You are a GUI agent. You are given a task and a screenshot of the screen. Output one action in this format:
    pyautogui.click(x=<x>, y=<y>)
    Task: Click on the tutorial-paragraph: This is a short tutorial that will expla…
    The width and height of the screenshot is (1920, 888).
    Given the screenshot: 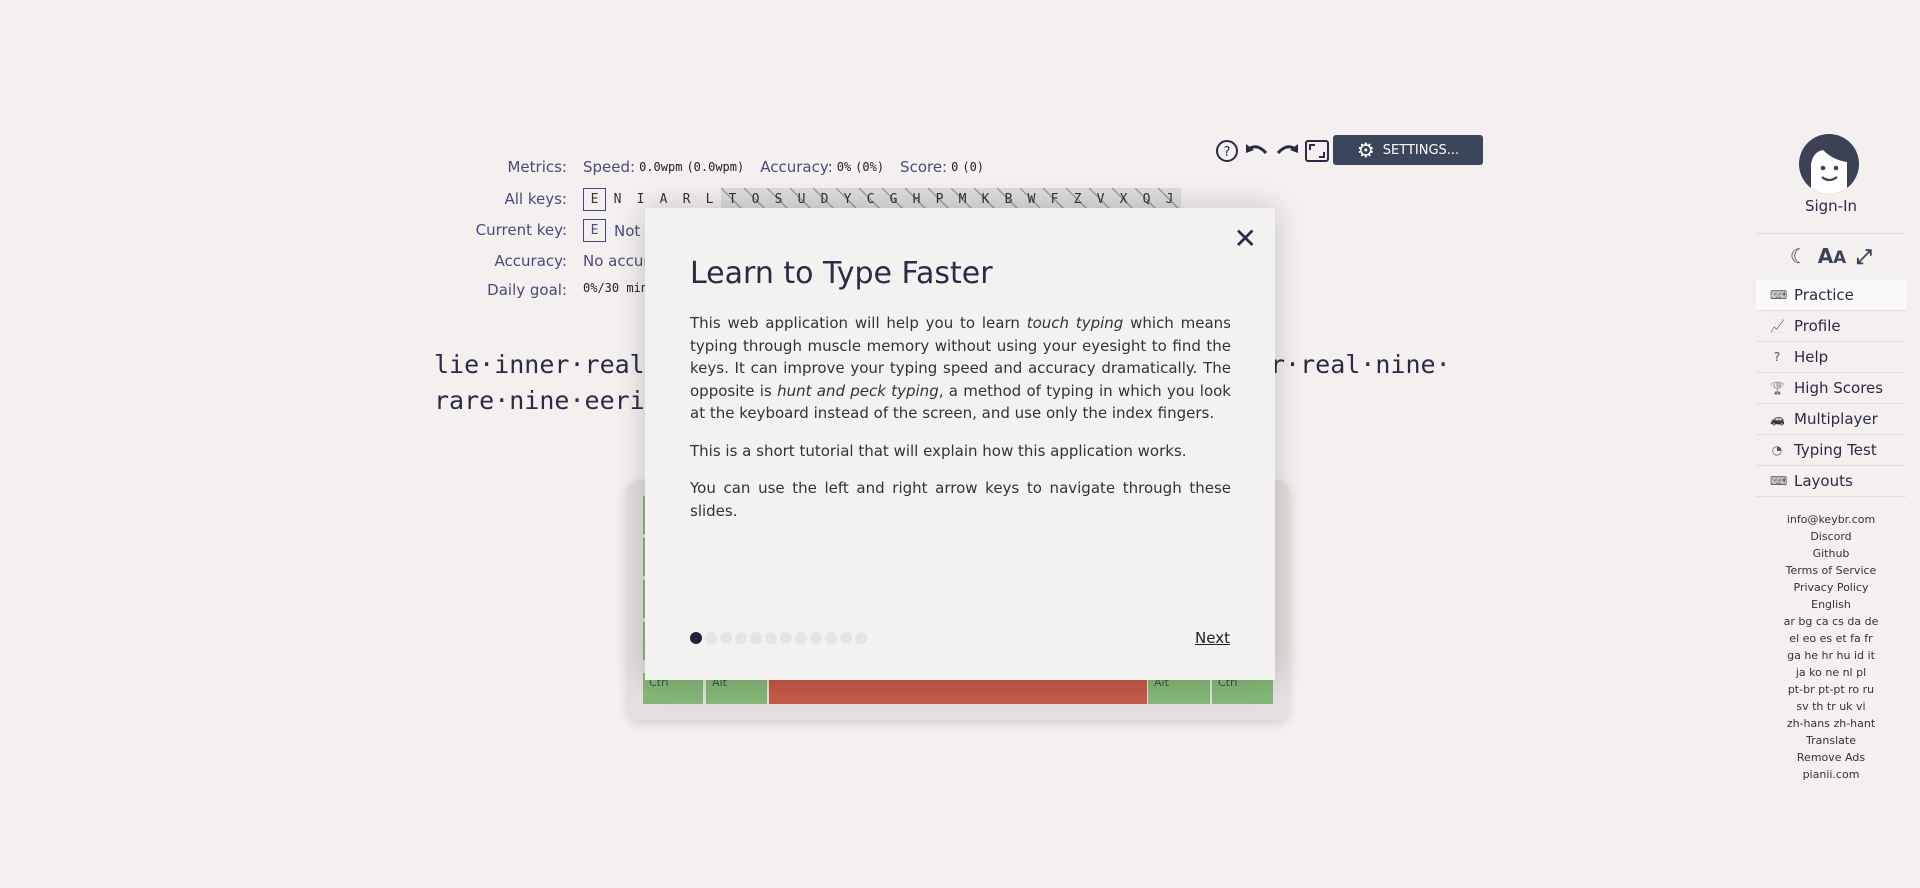 What is the action you would take?
    pyautogui.click(x=938, y=450)
    